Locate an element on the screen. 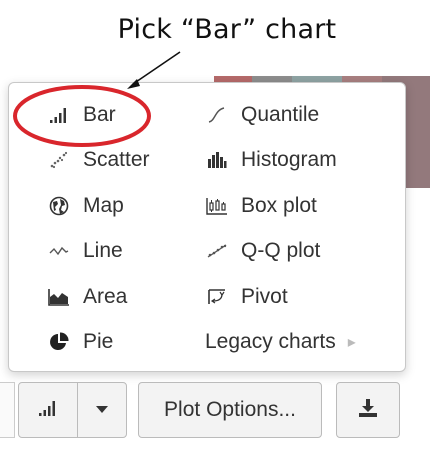 The width and height of the screenshot is (430, 453). chart-type-button is located at coordinates (48, 410).